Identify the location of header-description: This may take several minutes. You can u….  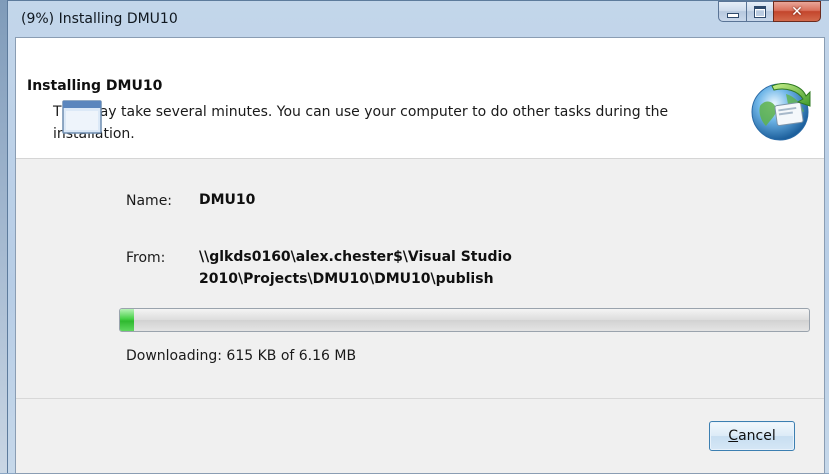
(361, 123).